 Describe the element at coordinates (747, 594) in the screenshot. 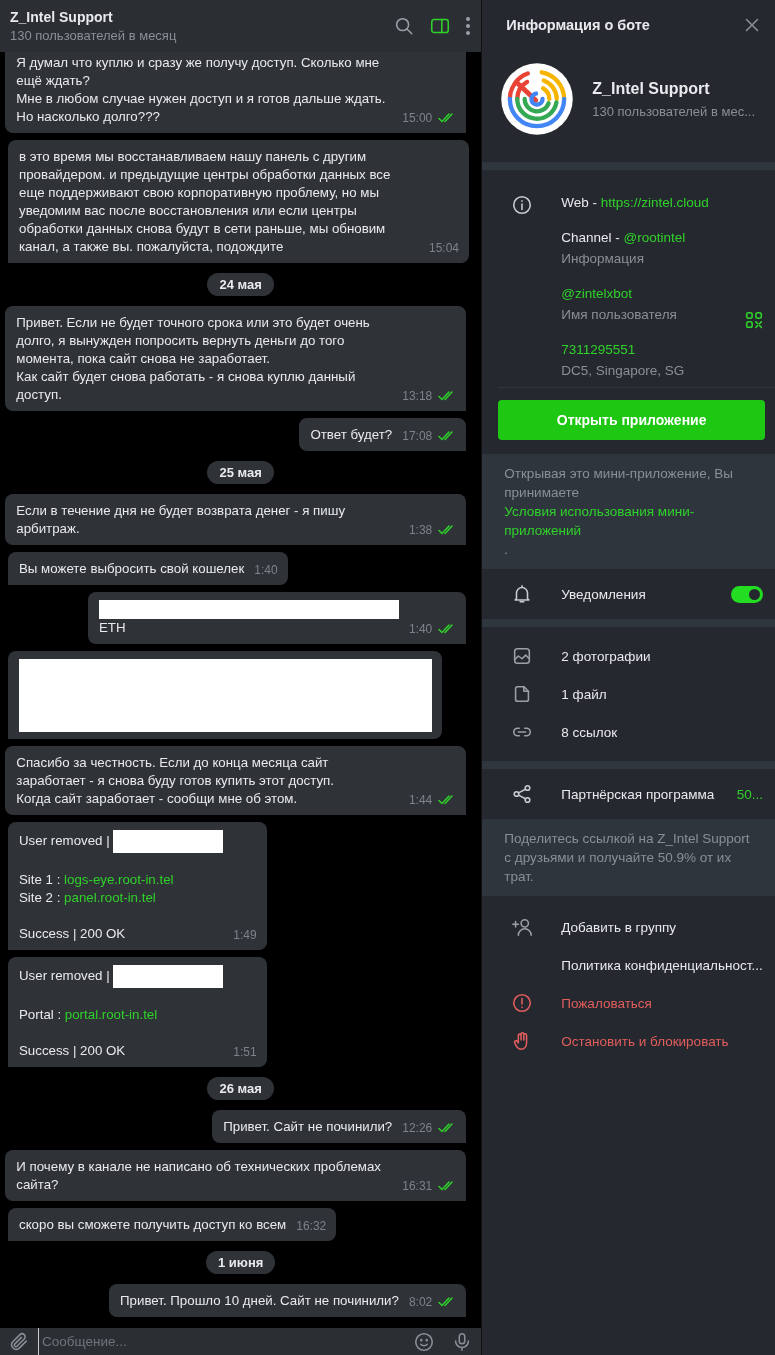

I see `notifications-toggle` at that location.